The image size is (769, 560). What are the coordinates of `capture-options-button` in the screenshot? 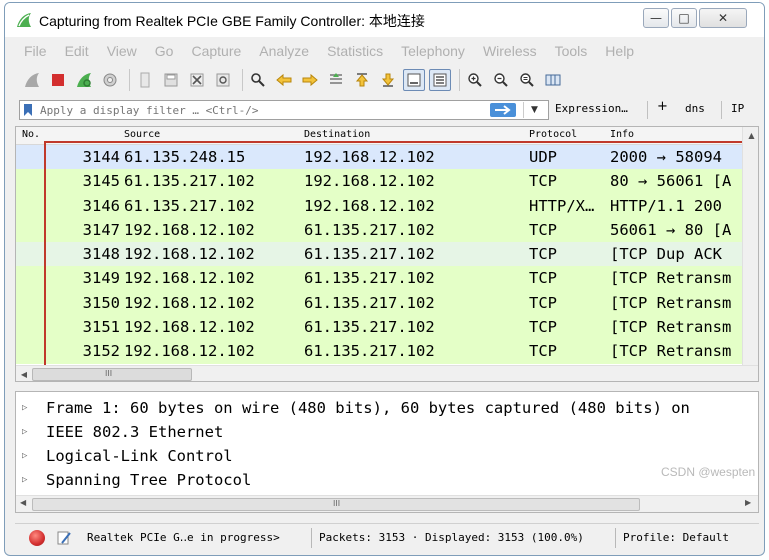 It's located at (110, 80).